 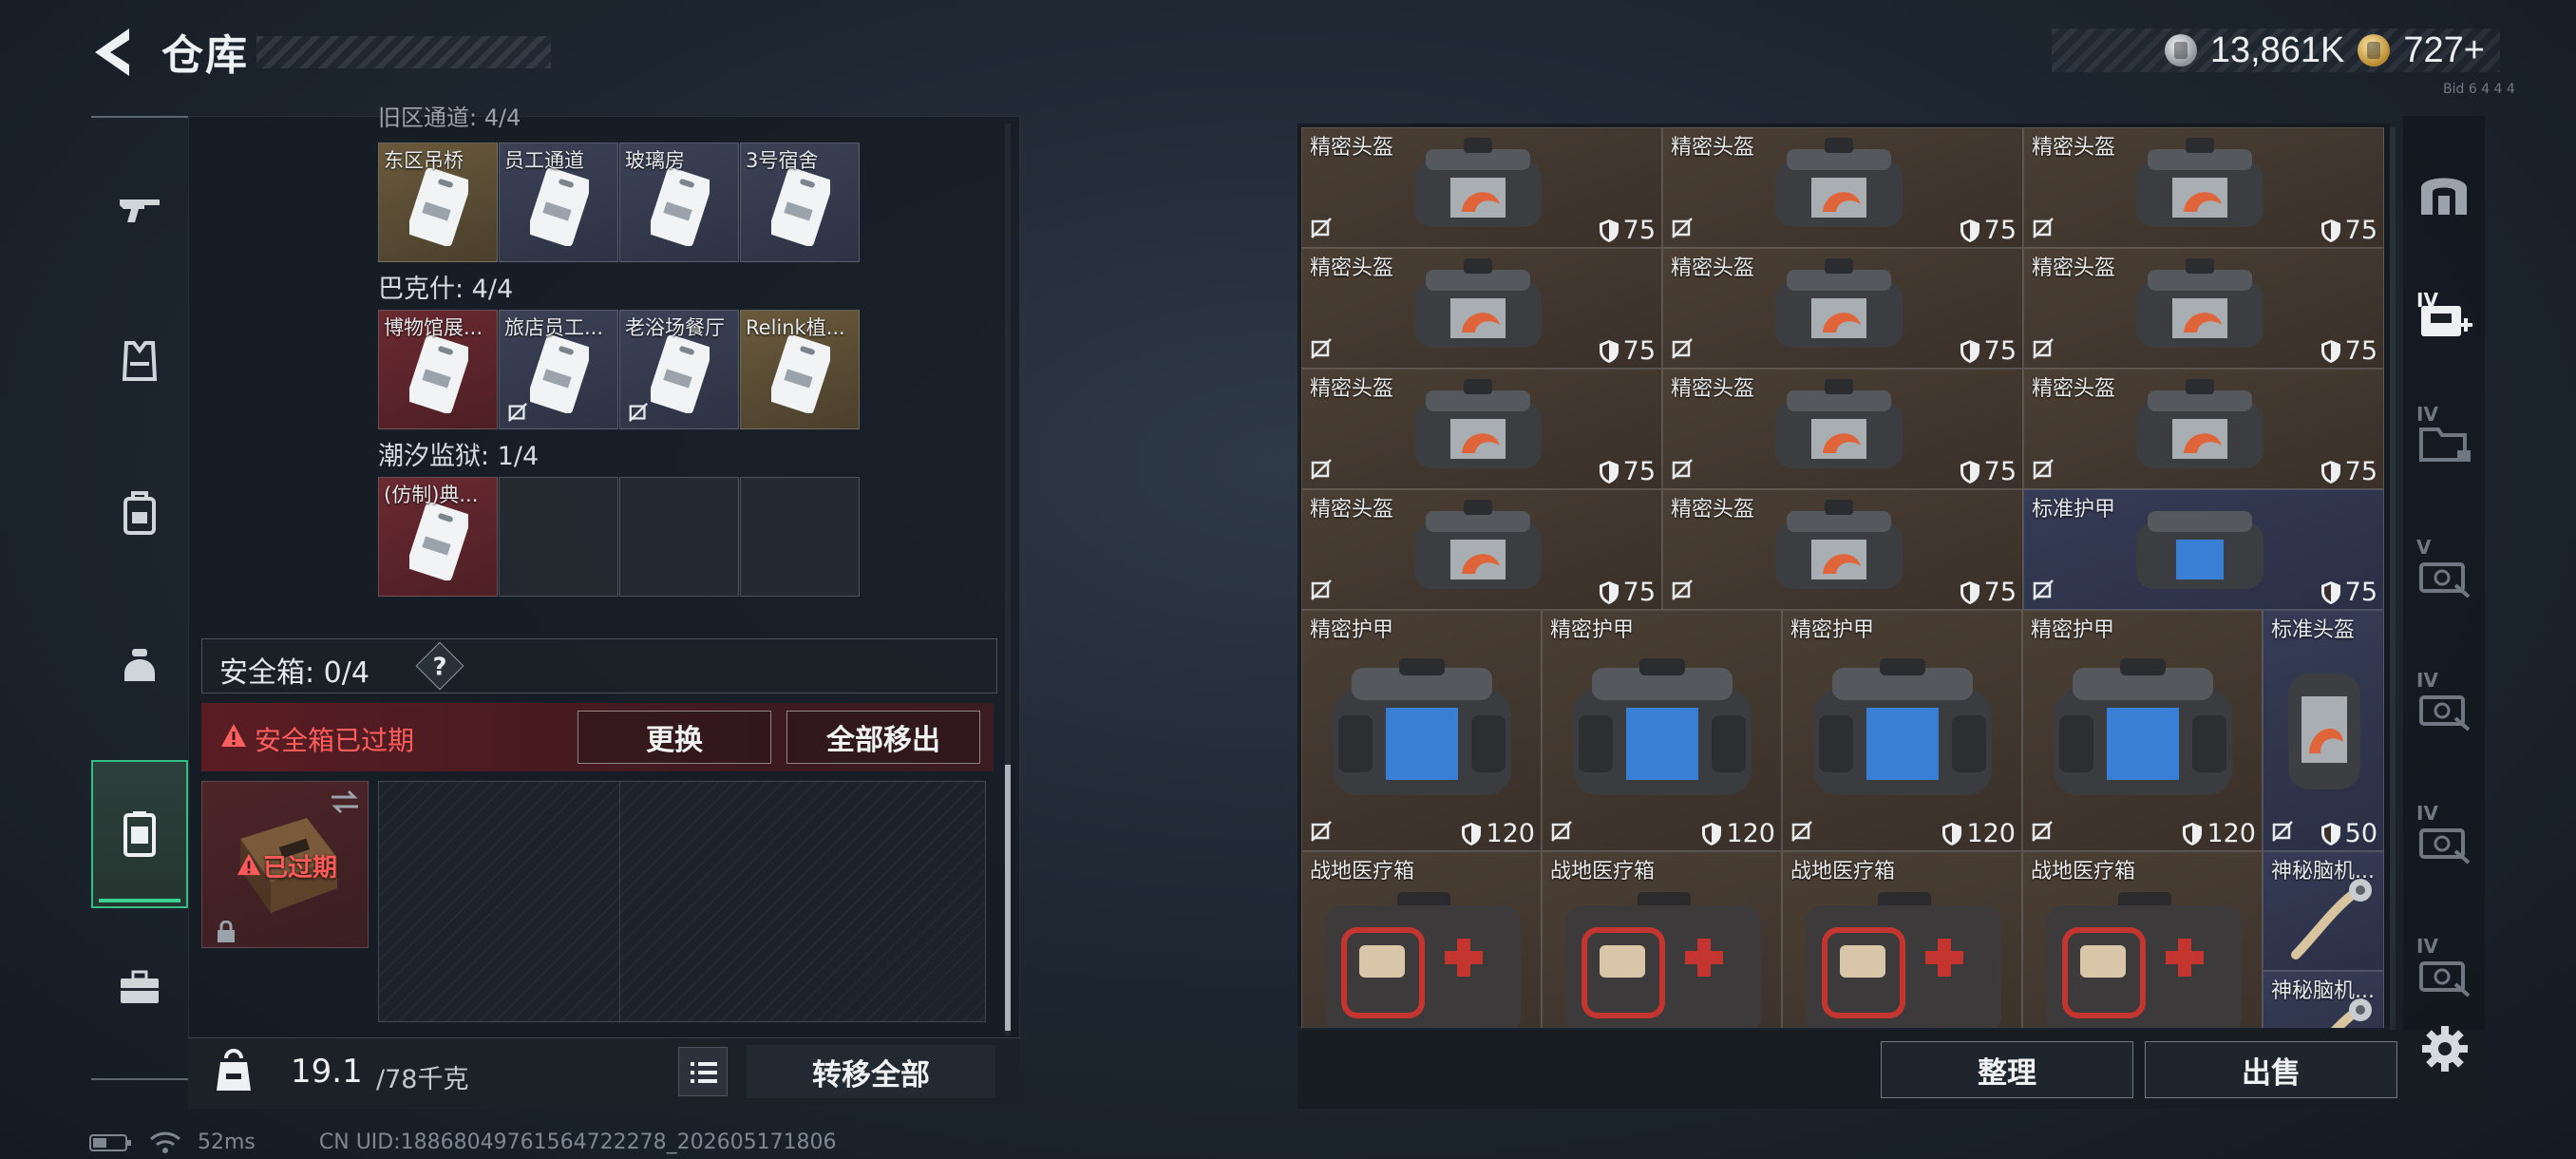 I want to click on item-durability: 50, so click(x=2348, y=833).